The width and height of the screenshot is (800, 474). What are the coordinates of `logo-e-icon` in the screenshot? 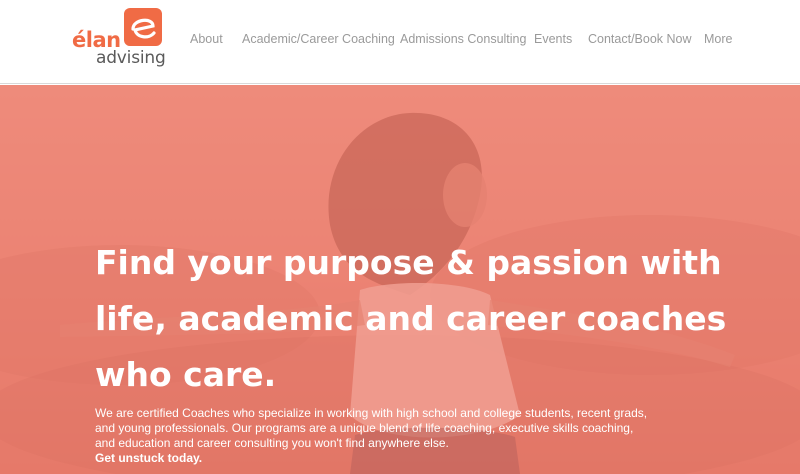 It's located at (143, 28).